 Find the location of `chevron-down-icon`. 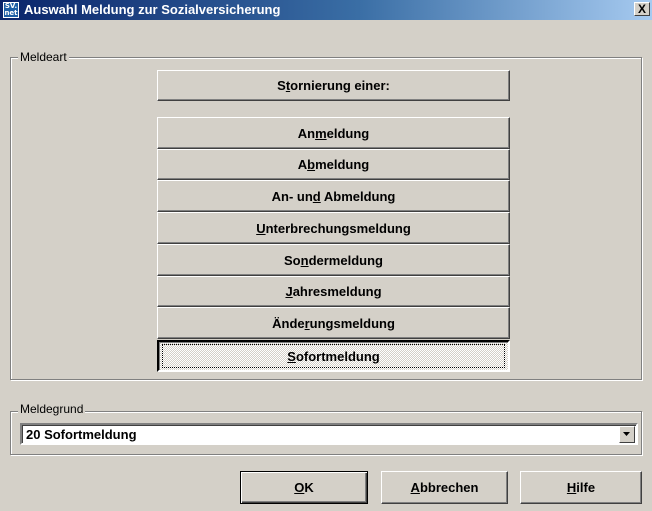

chevron-down-icon is located at coordinates (626, 434).